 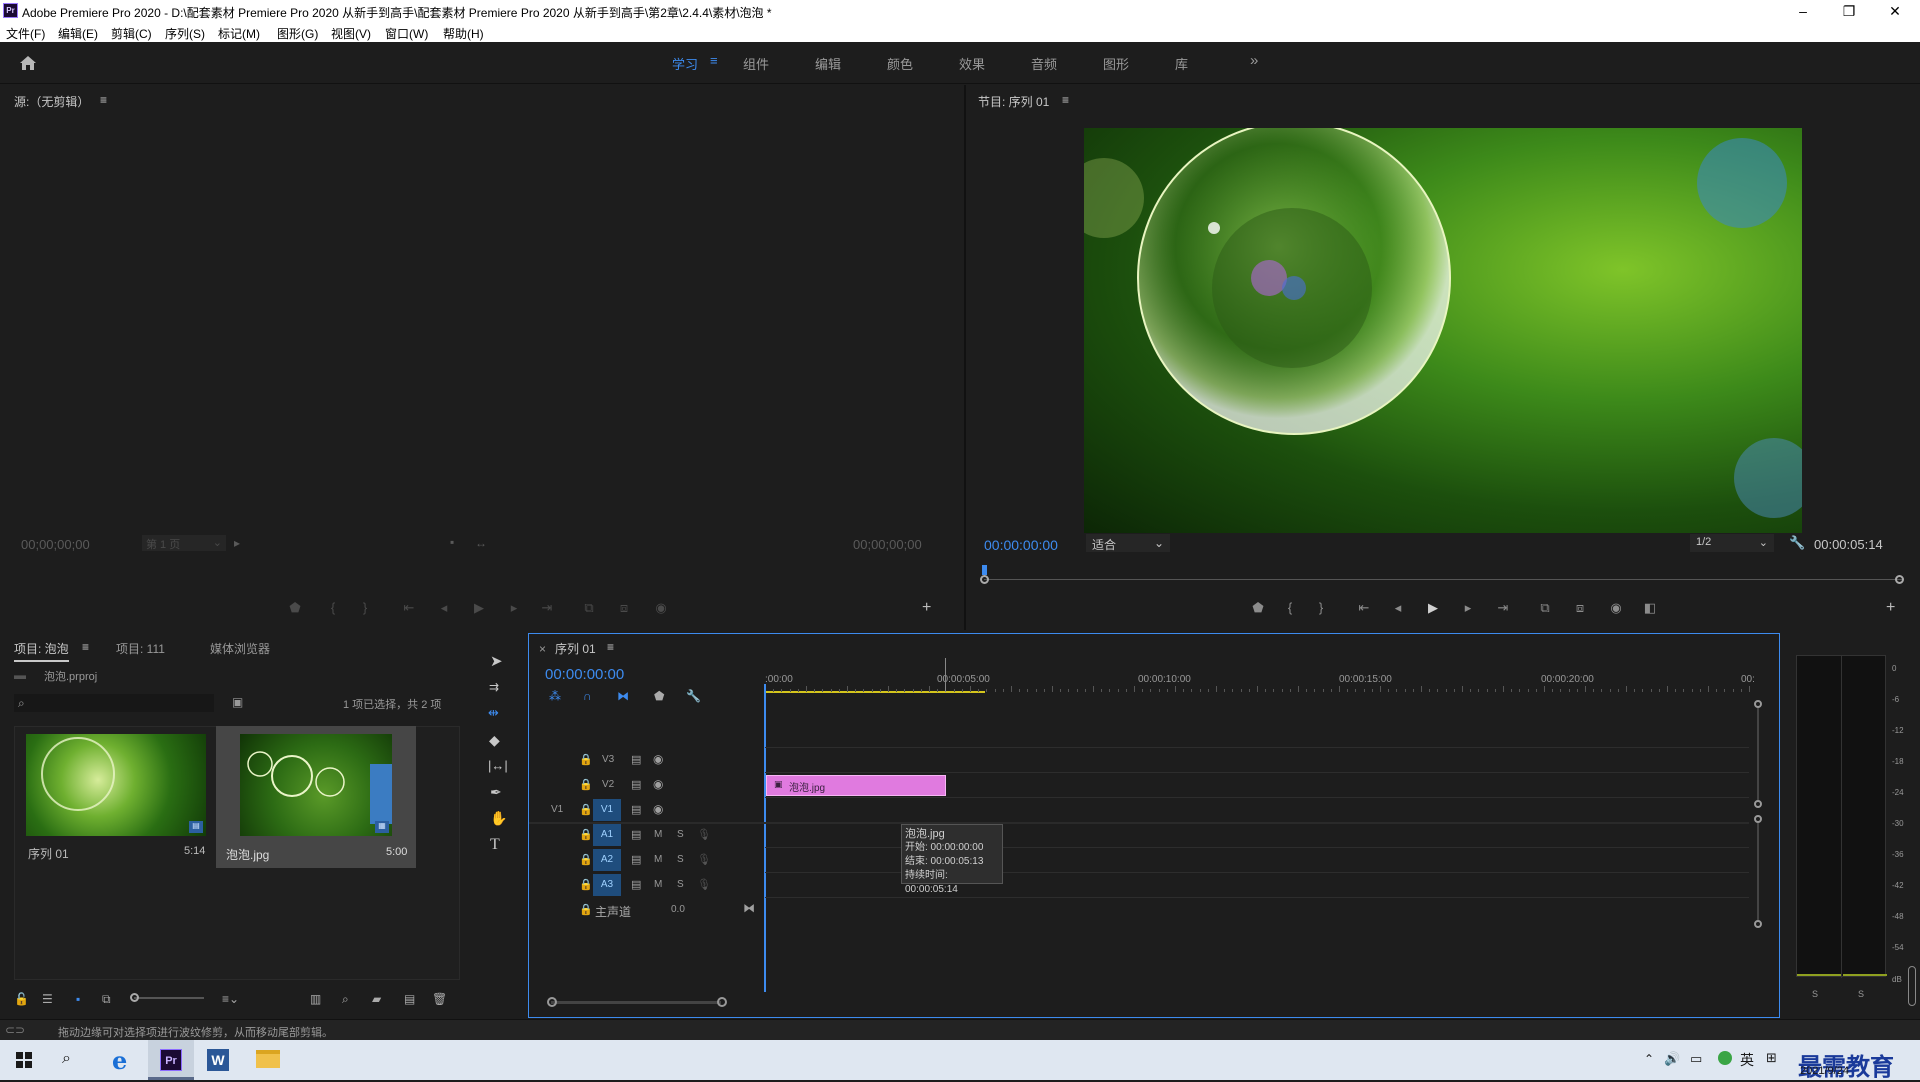 What do you see at coordinates (624, 608) in the screenshot?
I see `source-overwrite-icon: ⧈` at bounding box center [624, 608].